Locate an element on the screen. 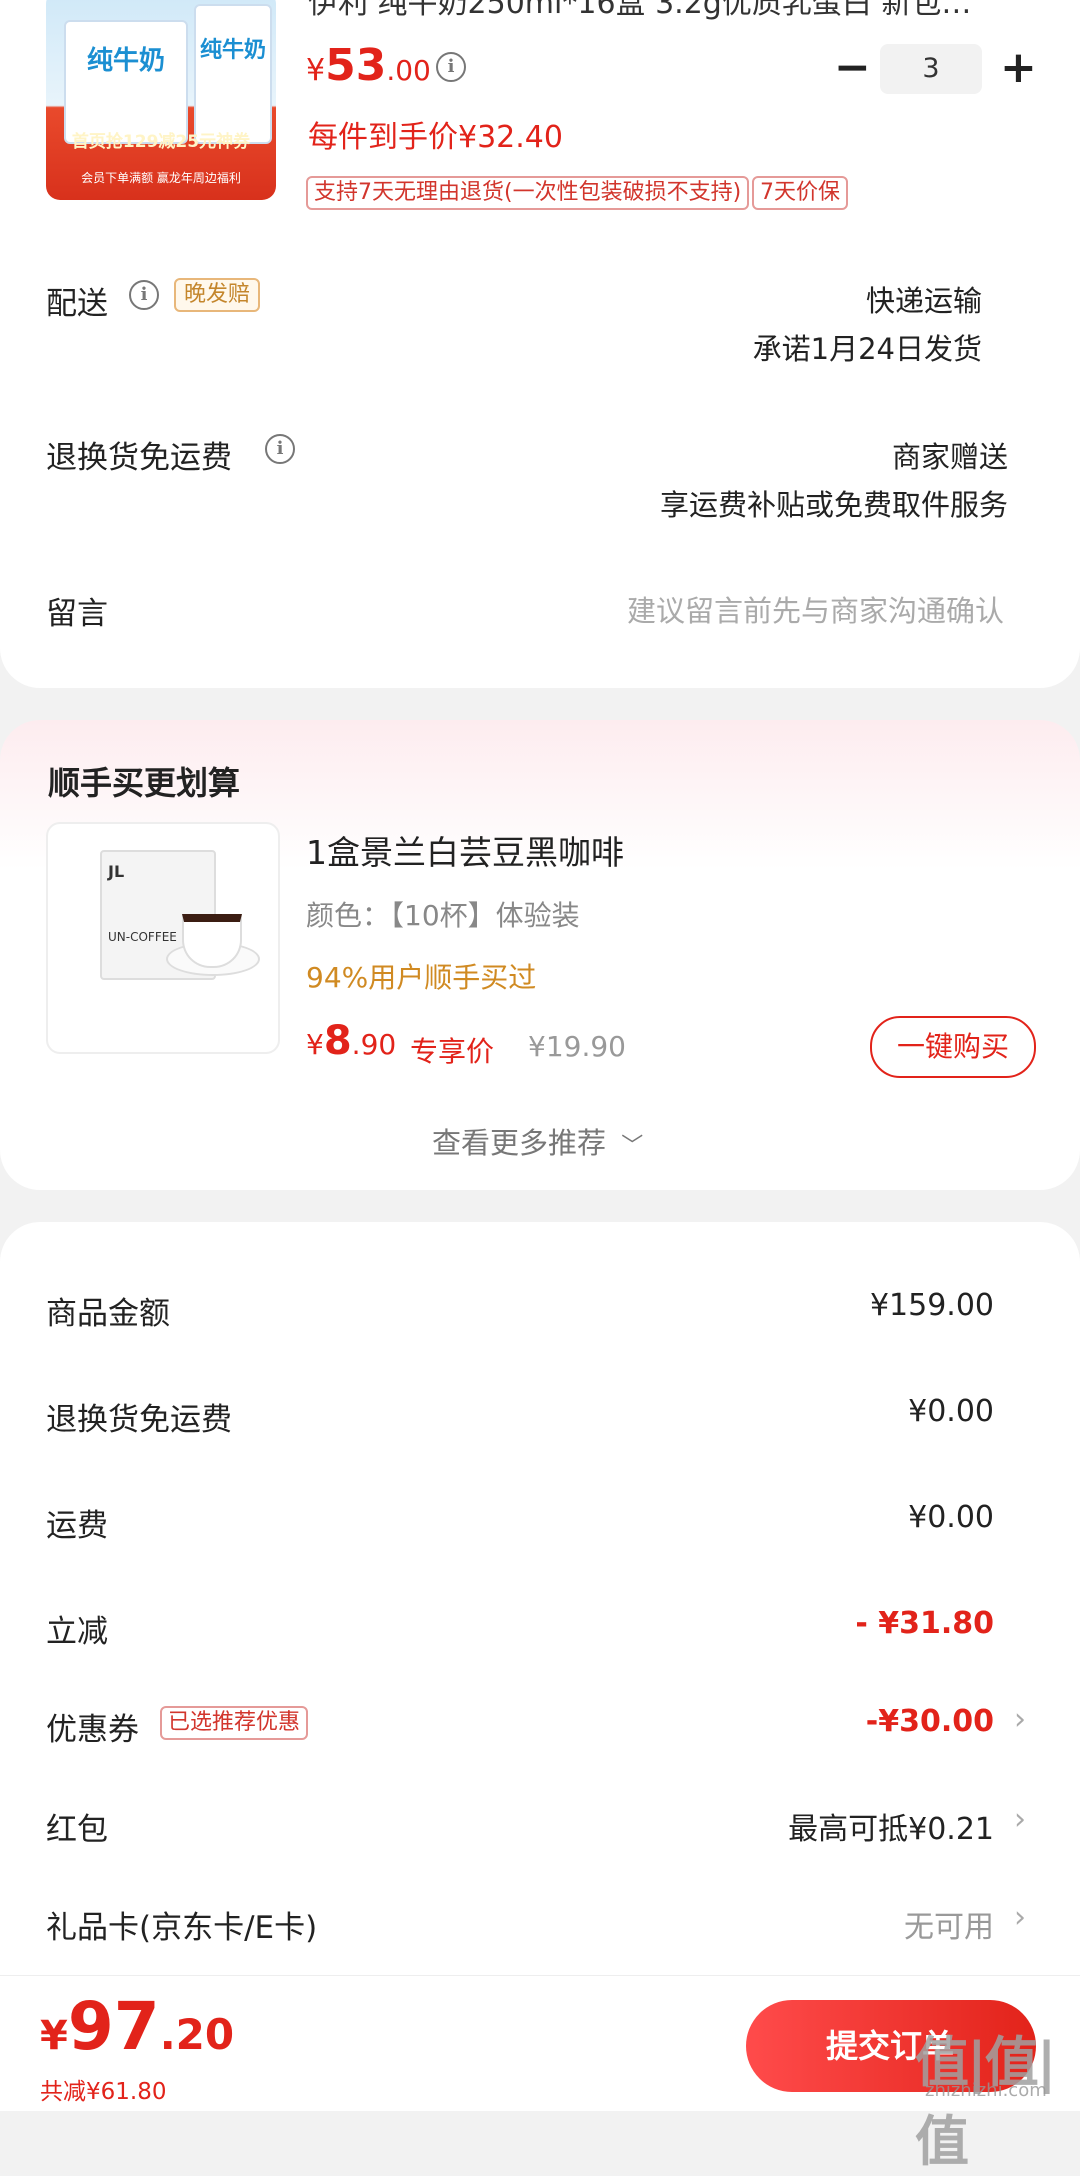 The image size is (1080, 2176). order-total: ¥97.20 is located at coordinates (137, 2026).